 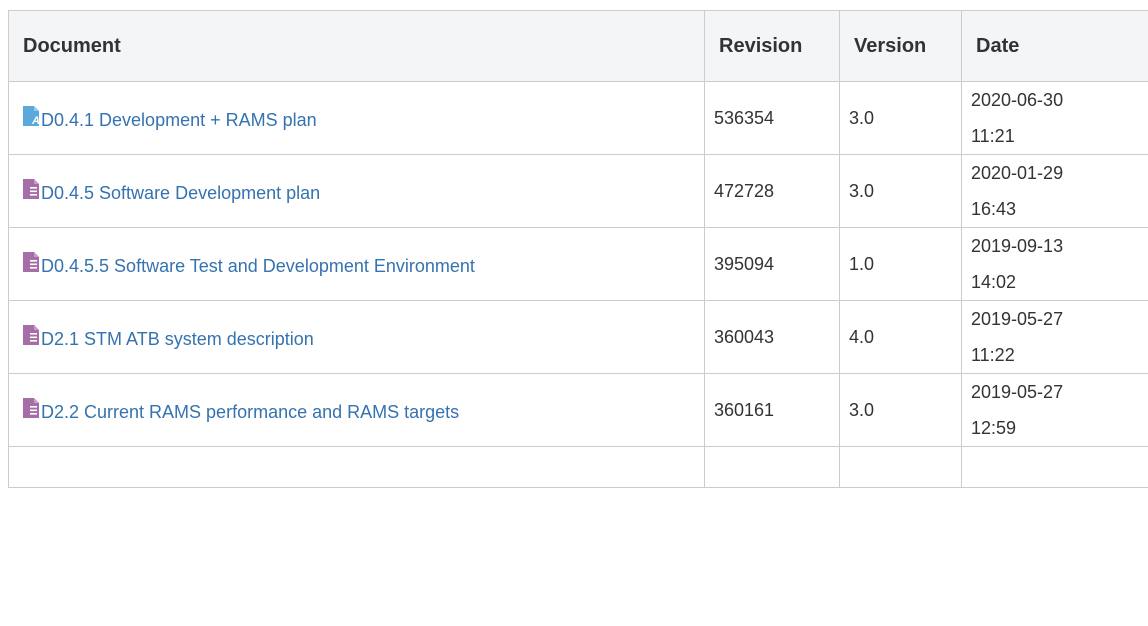 I want to click on document-cell: A D0.4.1 Development + RAMS plan, so click(x=356, y=118).